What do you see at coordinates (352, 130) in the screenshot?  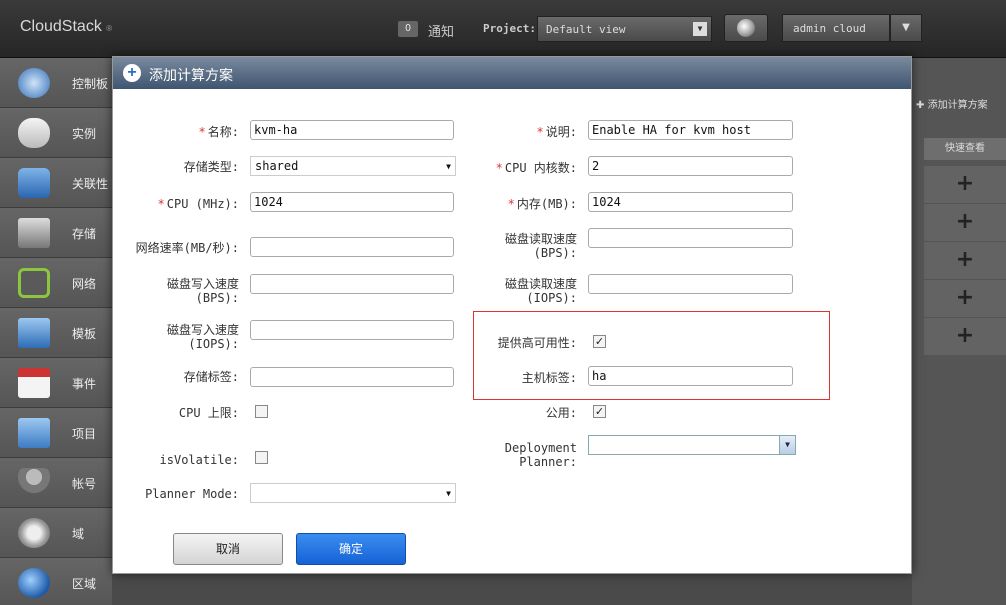 I see `name-input: kvm-ha` at bounding box center [352, 130].